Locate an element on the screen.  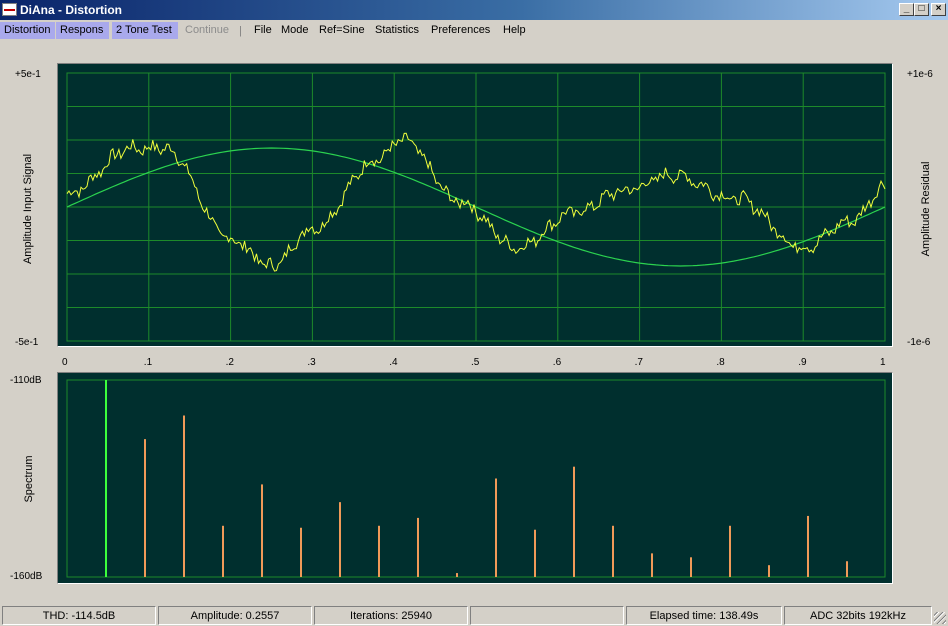
status-elapsed: Elapsed time: 138.49s is located at coordinates (704, 615).